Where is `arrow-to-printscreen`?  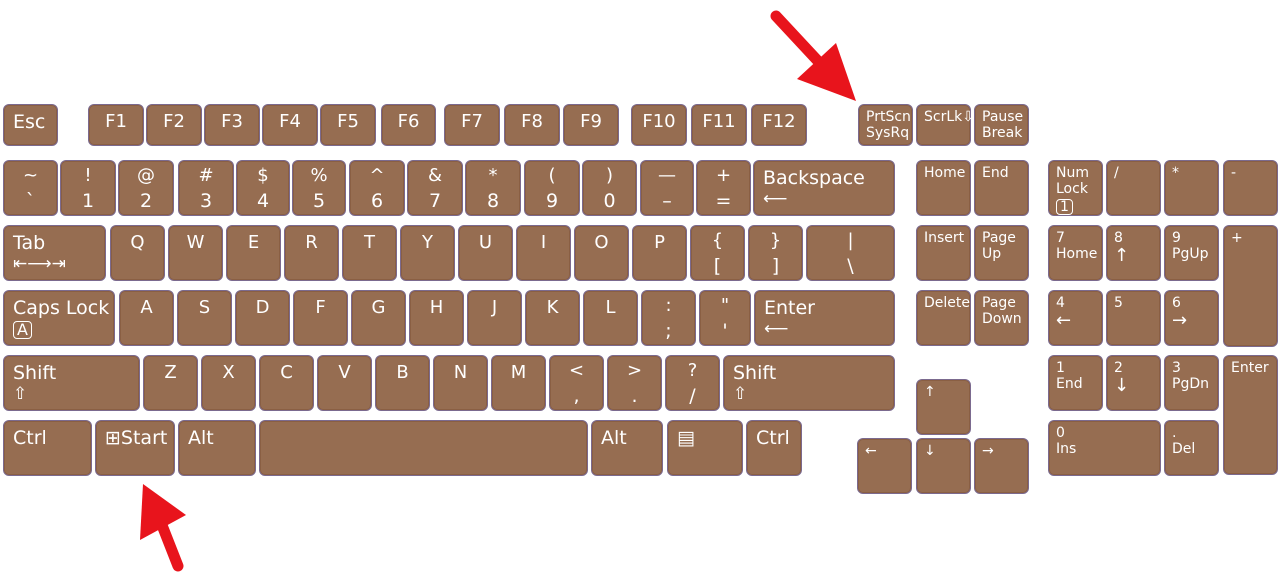 arrow-to-printscreen is located at coordinates (813, 55).